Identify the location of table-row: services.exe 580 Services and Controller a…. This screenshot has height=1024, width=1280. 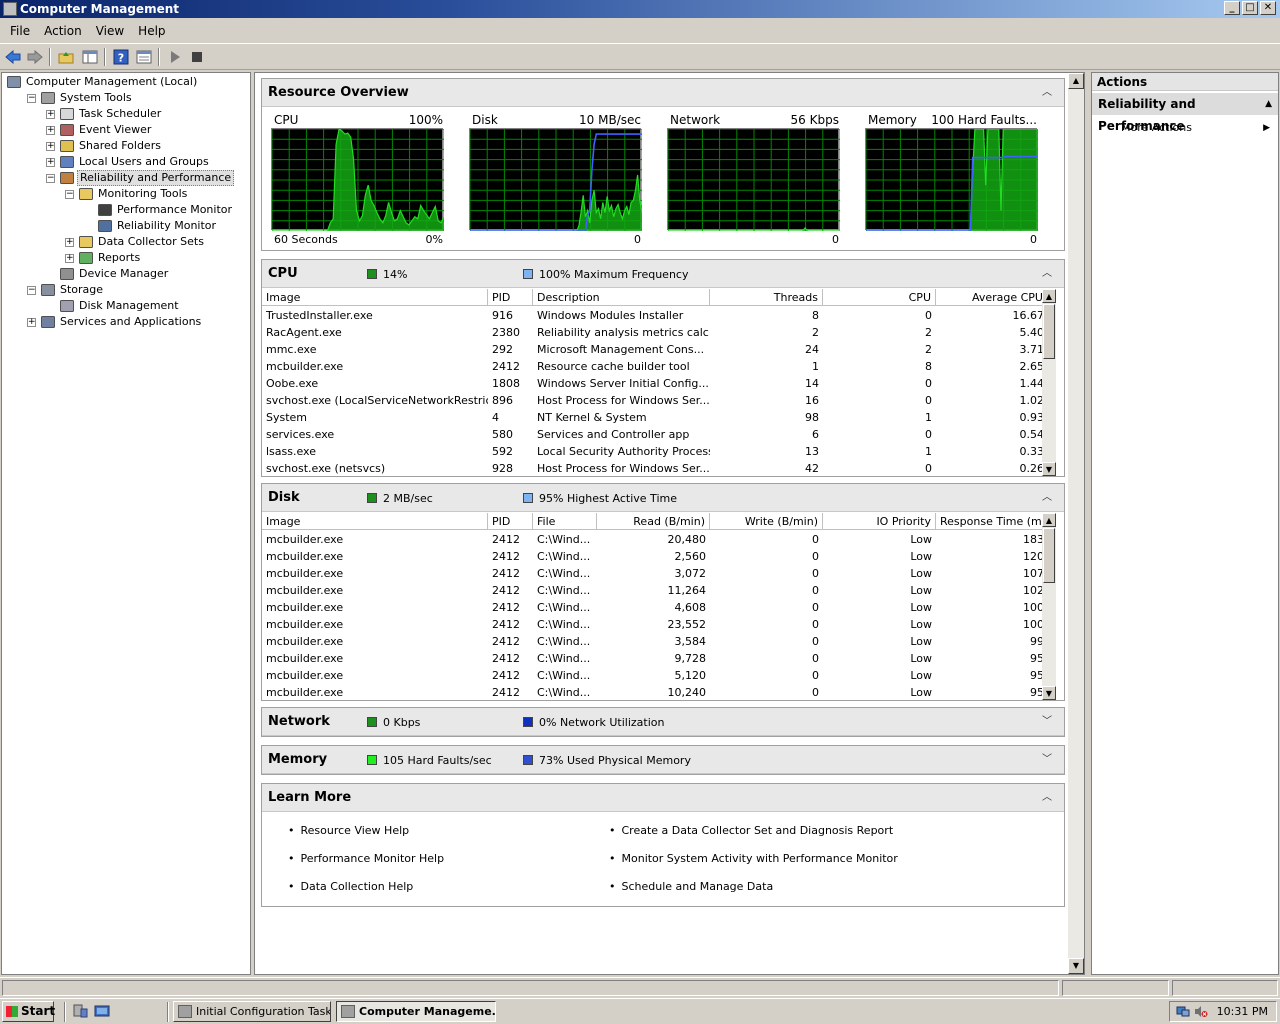
(659, 434).